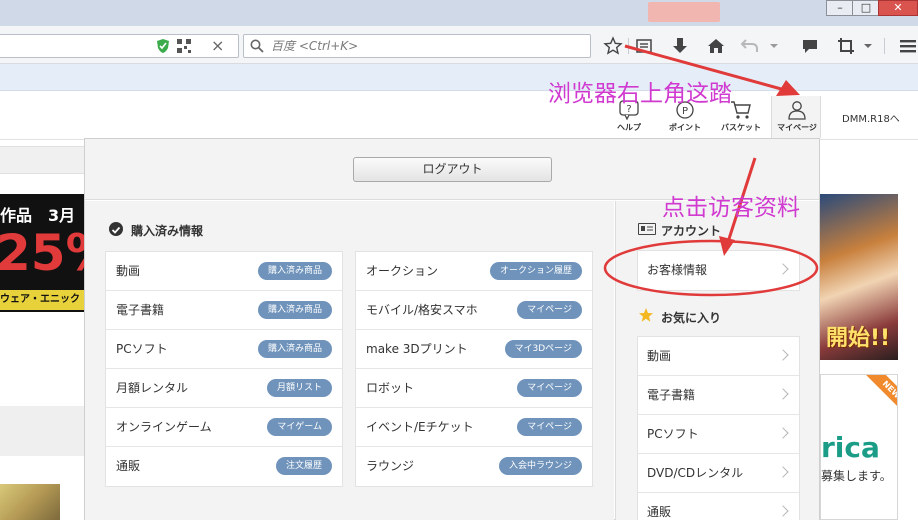 This screenshot has width=918, height=520. I want to click on arrow-head-click, so click(727, 246).